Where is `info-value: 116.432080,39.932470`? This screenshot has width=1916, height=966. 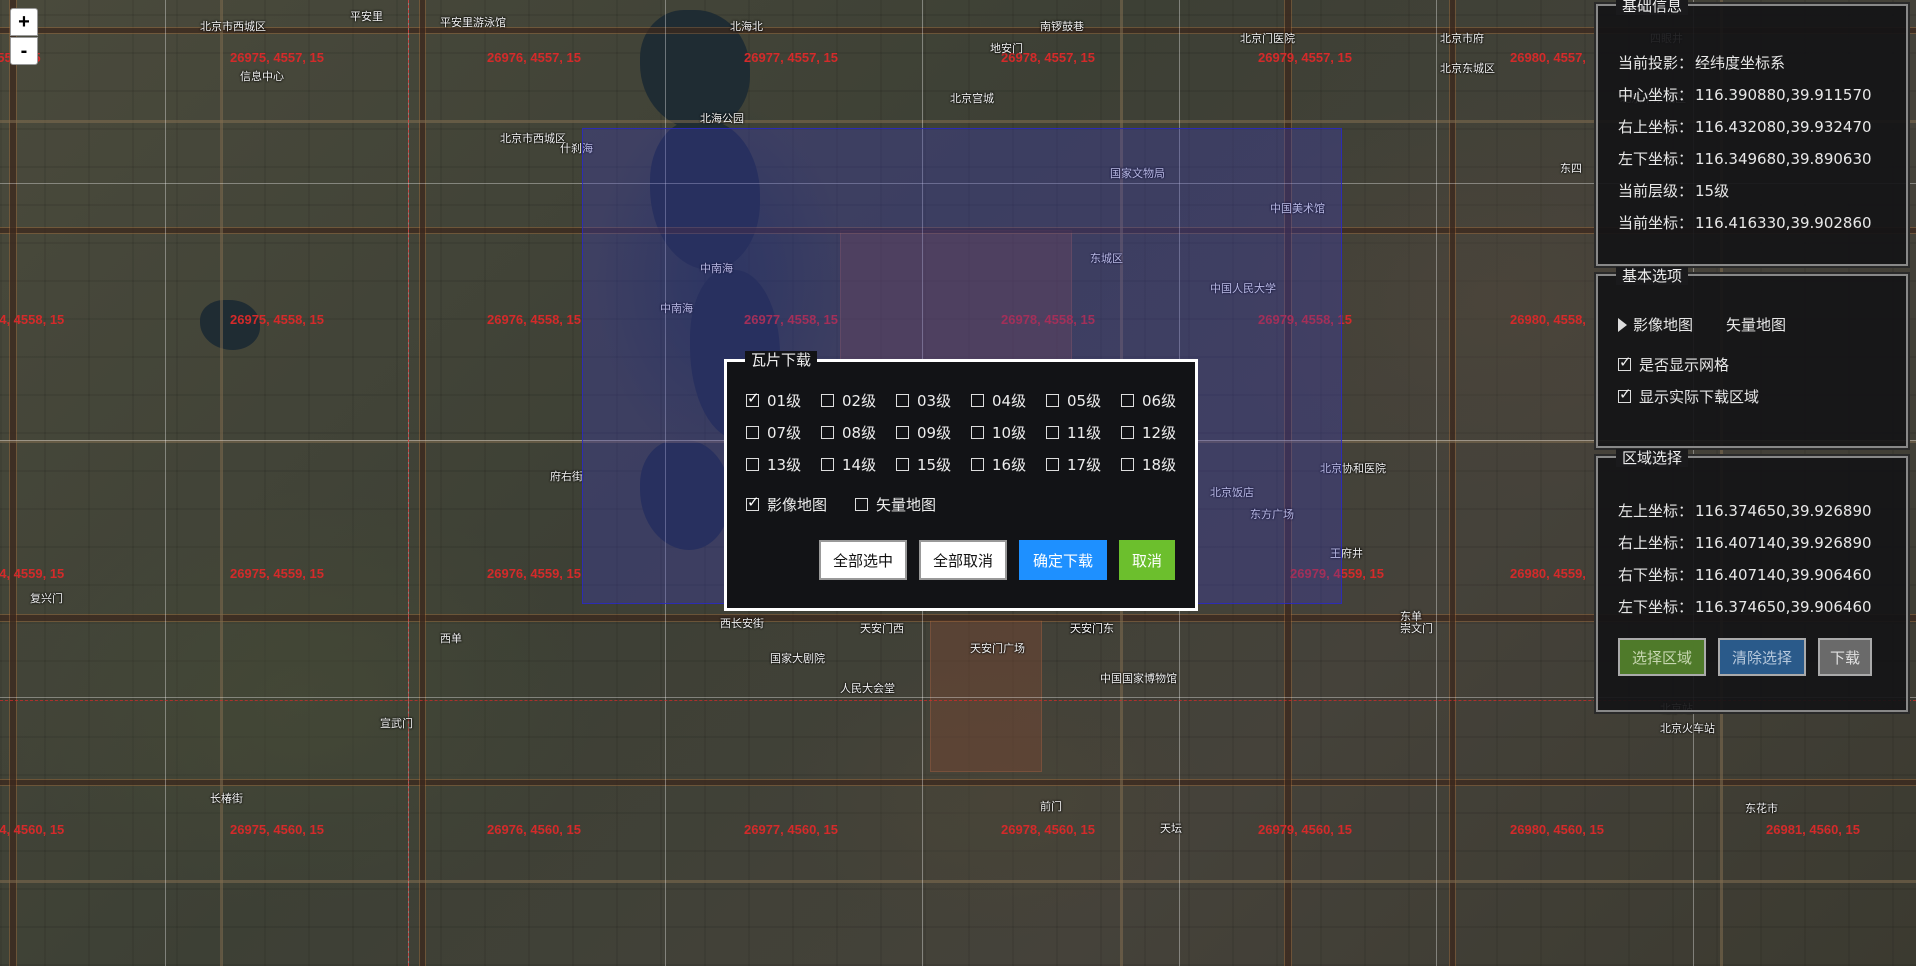 info-value: 116.432080,39.932470 is located at coordinates (1783, 127).